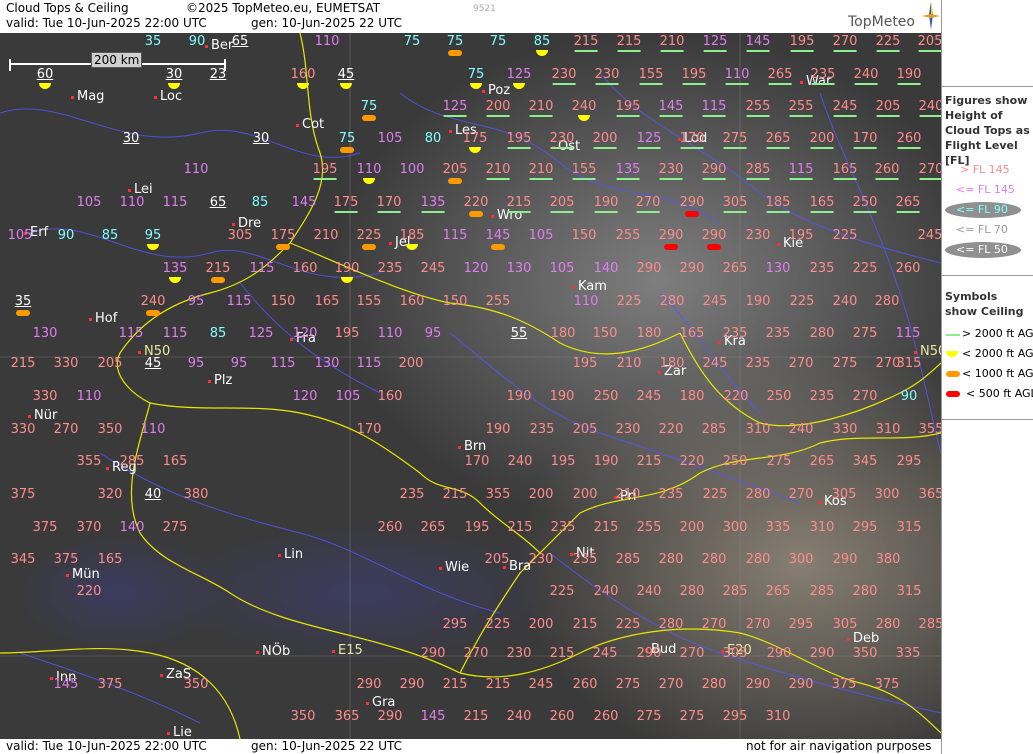  What do you see at coordinates (519, 268) in the screenshot?
I see `cloud-top-value: 130` at bounding box center [519, 268].